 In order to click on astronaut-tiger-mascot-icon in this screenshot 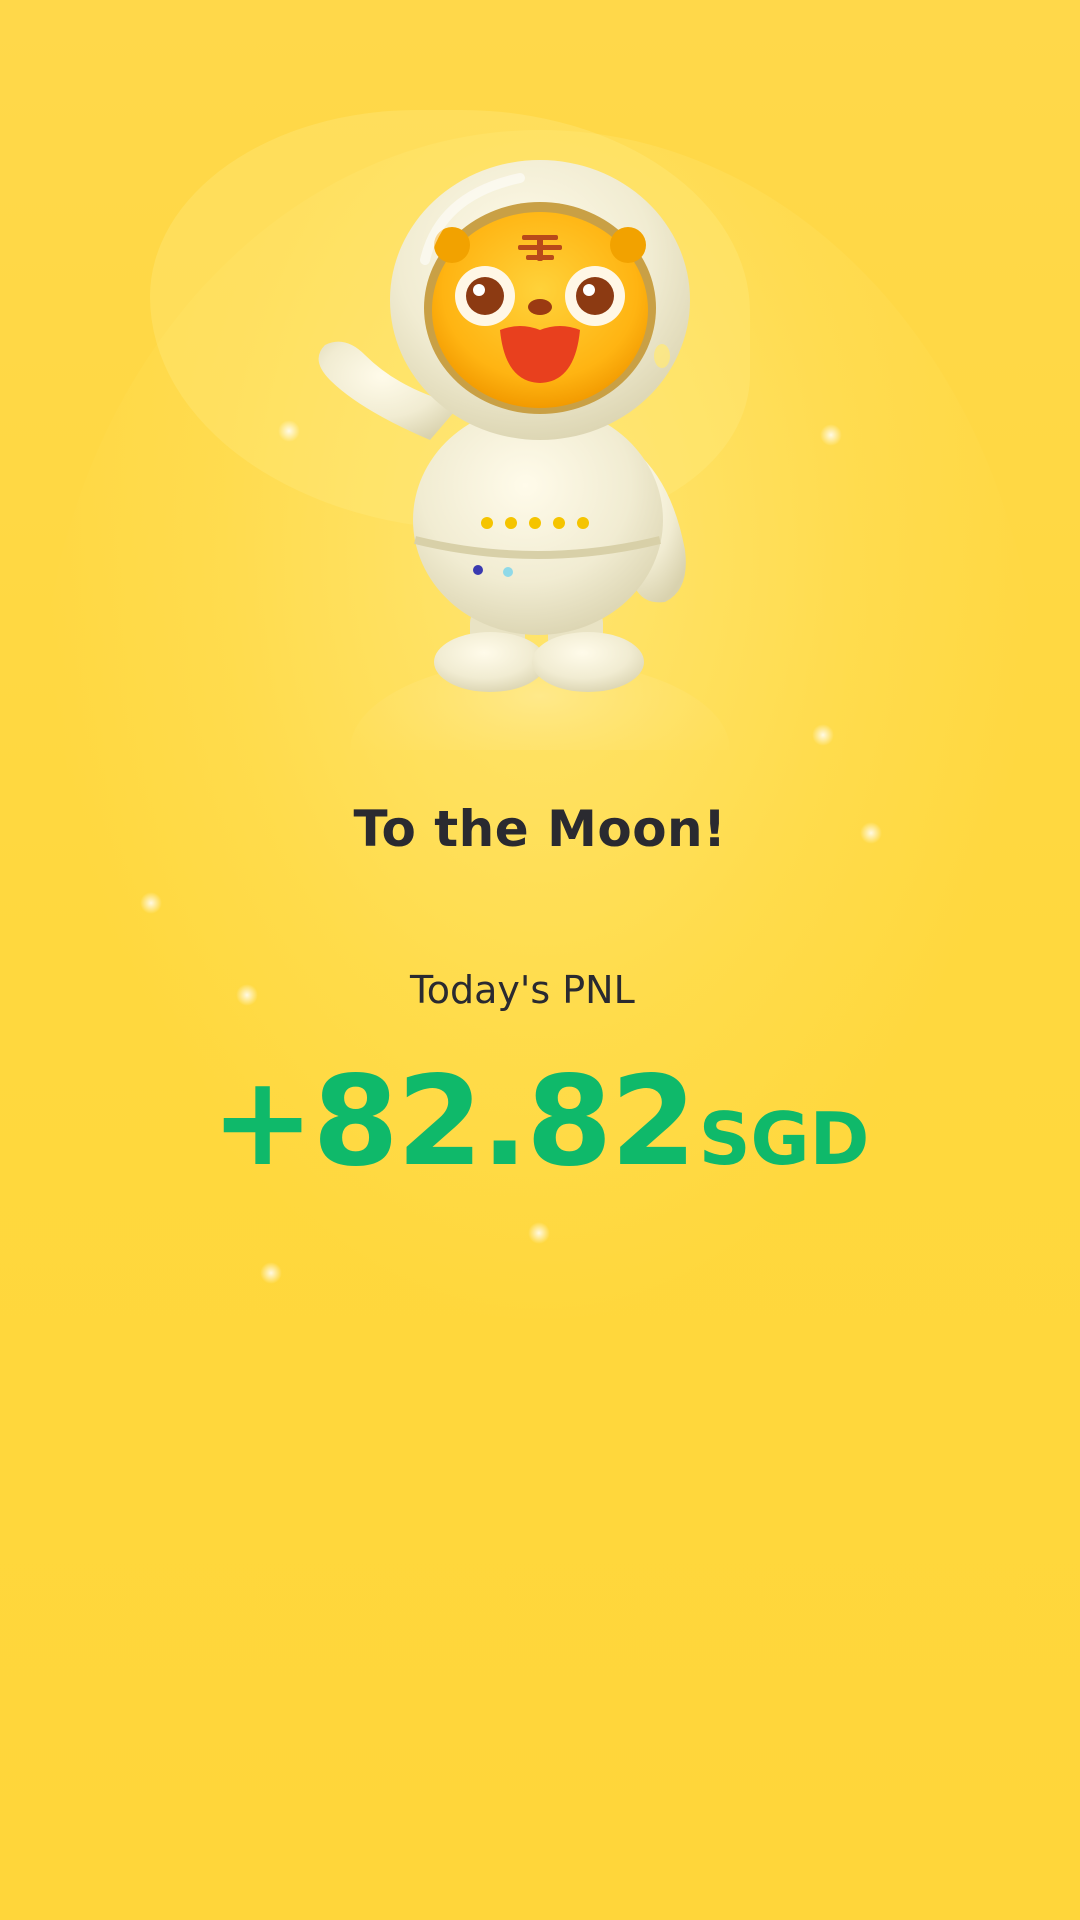, I will do `click(540, 450)`.